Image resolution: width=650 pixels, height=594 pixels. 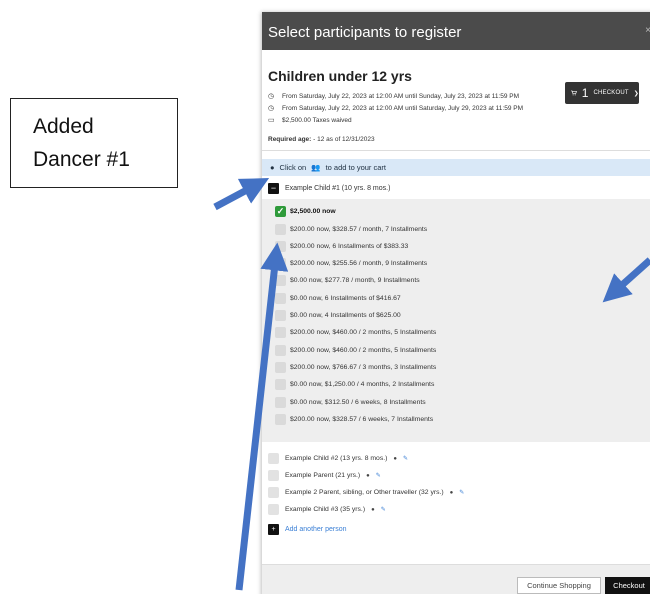 What do you see at coordinates (636, 93) in the screenshot?
I see `arrow-circle-icon: ❯` at bounding box center [636, 93].